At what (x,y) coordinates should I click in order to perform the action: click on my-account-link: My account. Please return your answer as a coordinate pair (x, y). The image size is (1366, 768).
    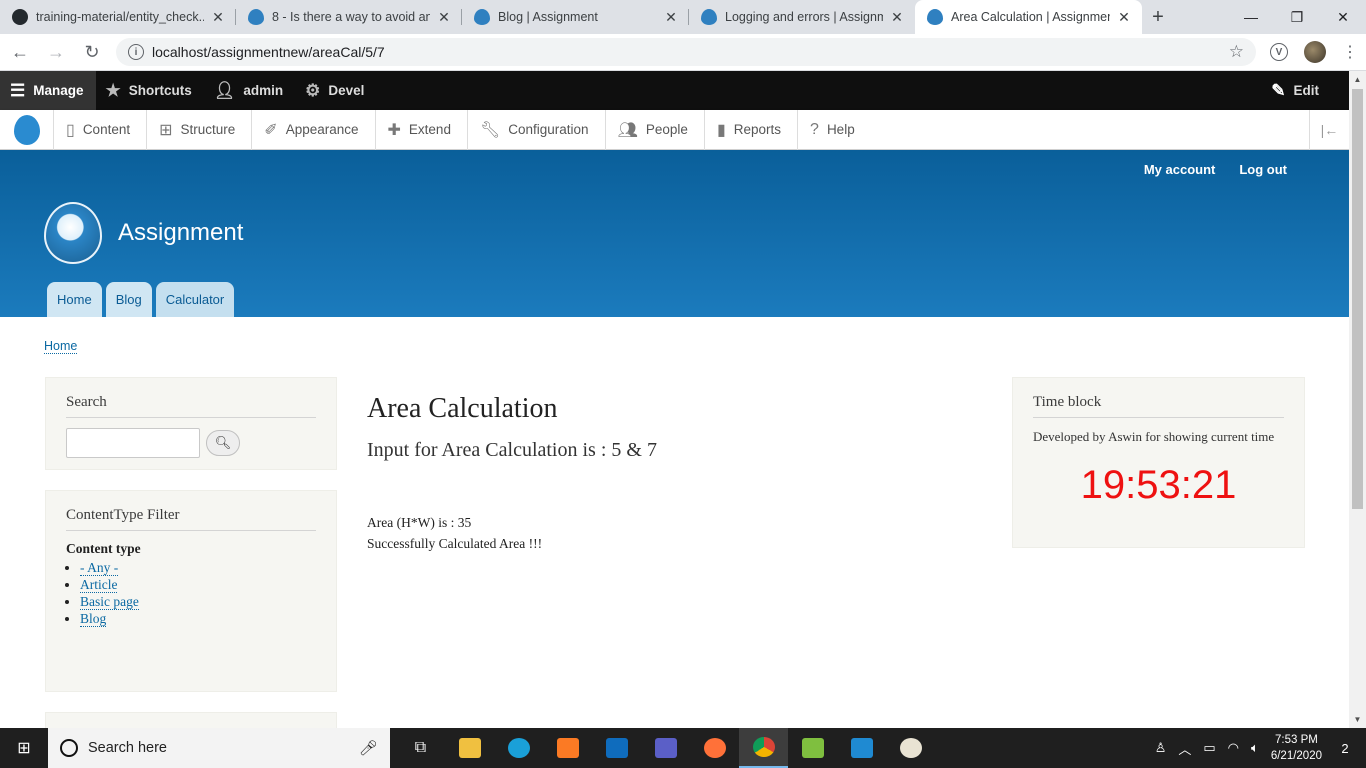
    Looking at the image, I should click on (1180, 169).